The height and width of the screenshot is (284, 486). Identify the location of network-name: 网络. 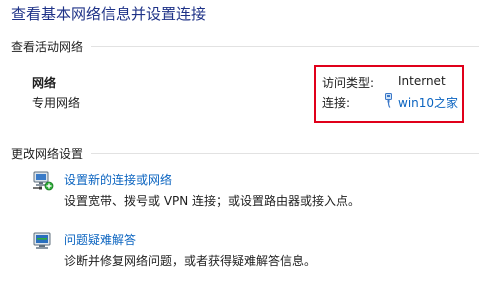
(44, 83).